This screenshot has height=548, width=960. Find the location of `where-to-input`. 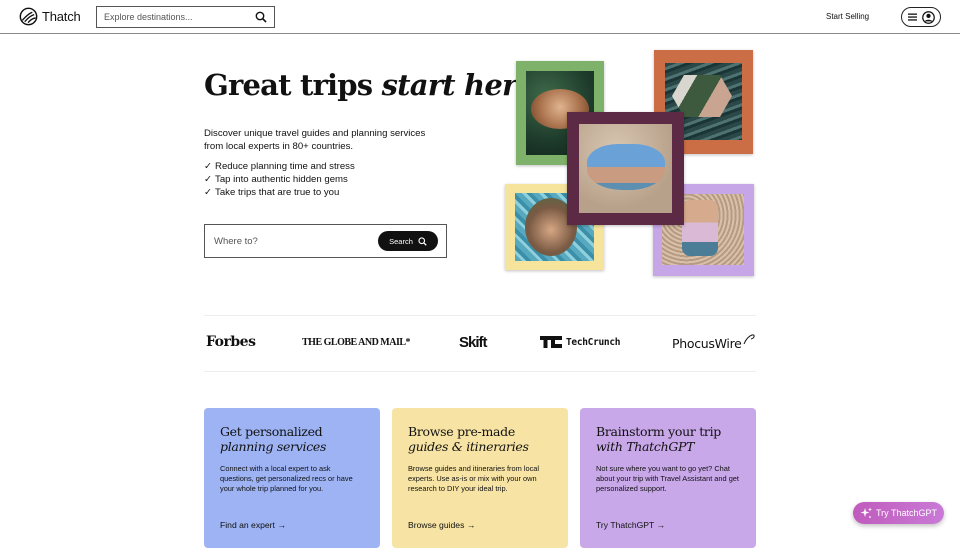

where-to-input is located at coordinates (289, 241).